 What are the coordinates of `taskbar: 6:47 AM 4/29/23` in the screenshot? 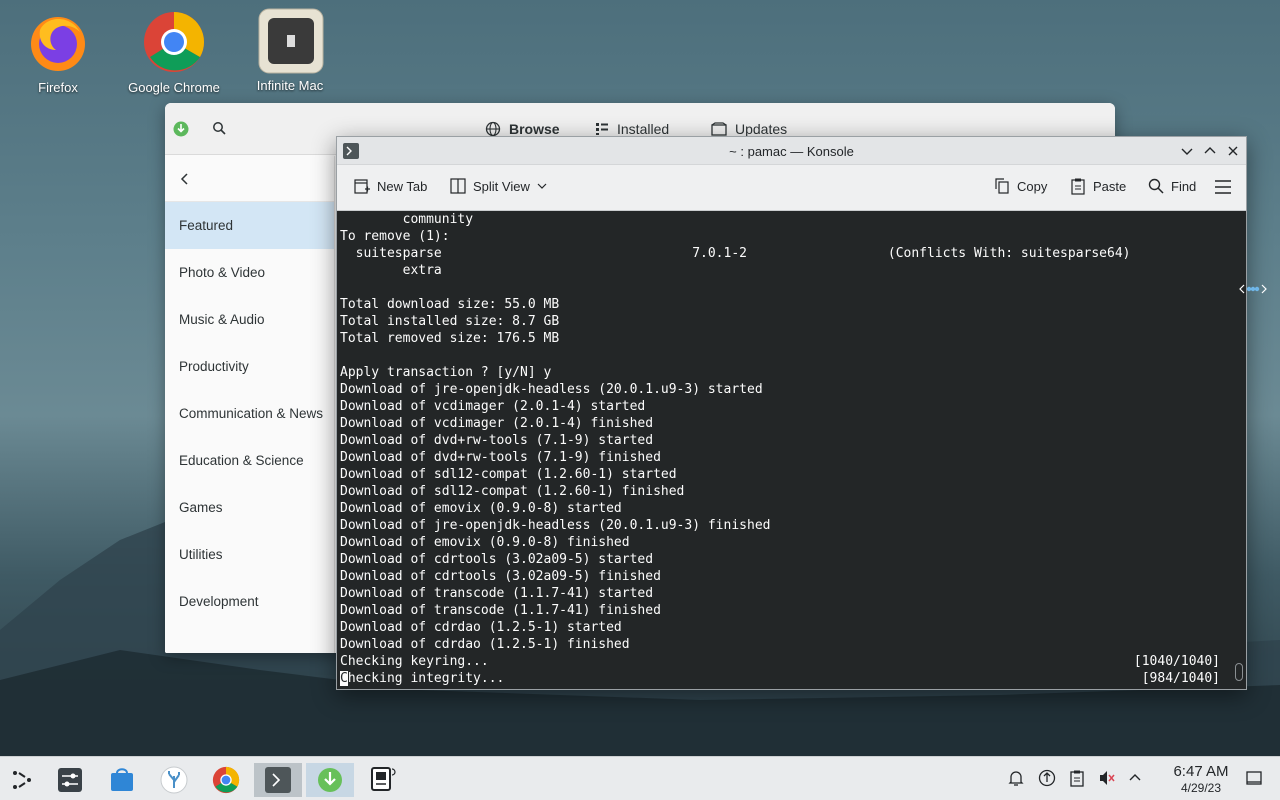 It's located at (640, 778).